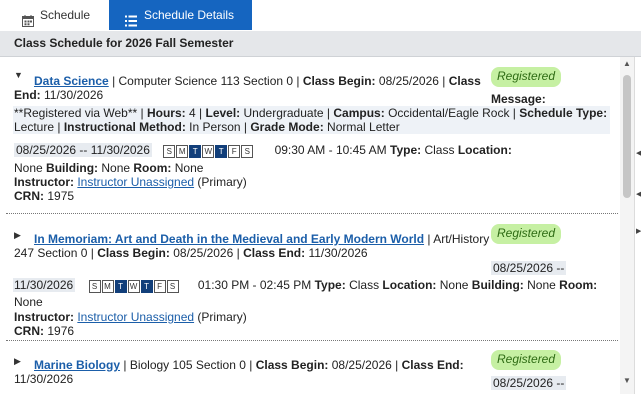 The image size is (641, 394). I want to click on course-descriptor-part1: Art/History, so click(461, 239).